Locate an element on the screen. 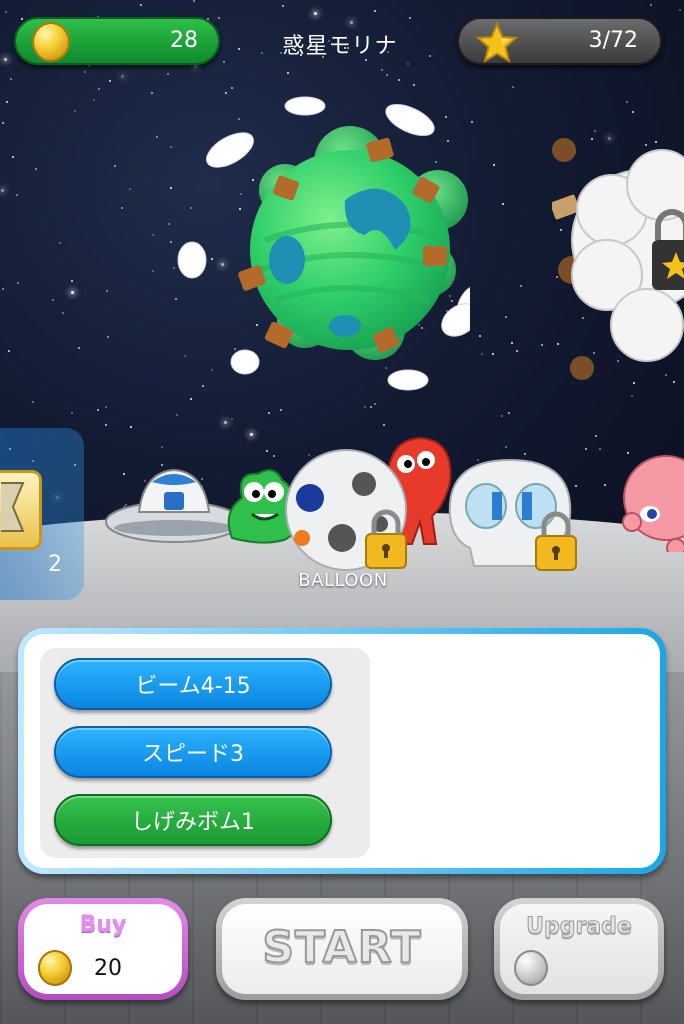 The height and width of the screenshot is (1024, 684). hourglass-icon is located at coordinates (21, 510).